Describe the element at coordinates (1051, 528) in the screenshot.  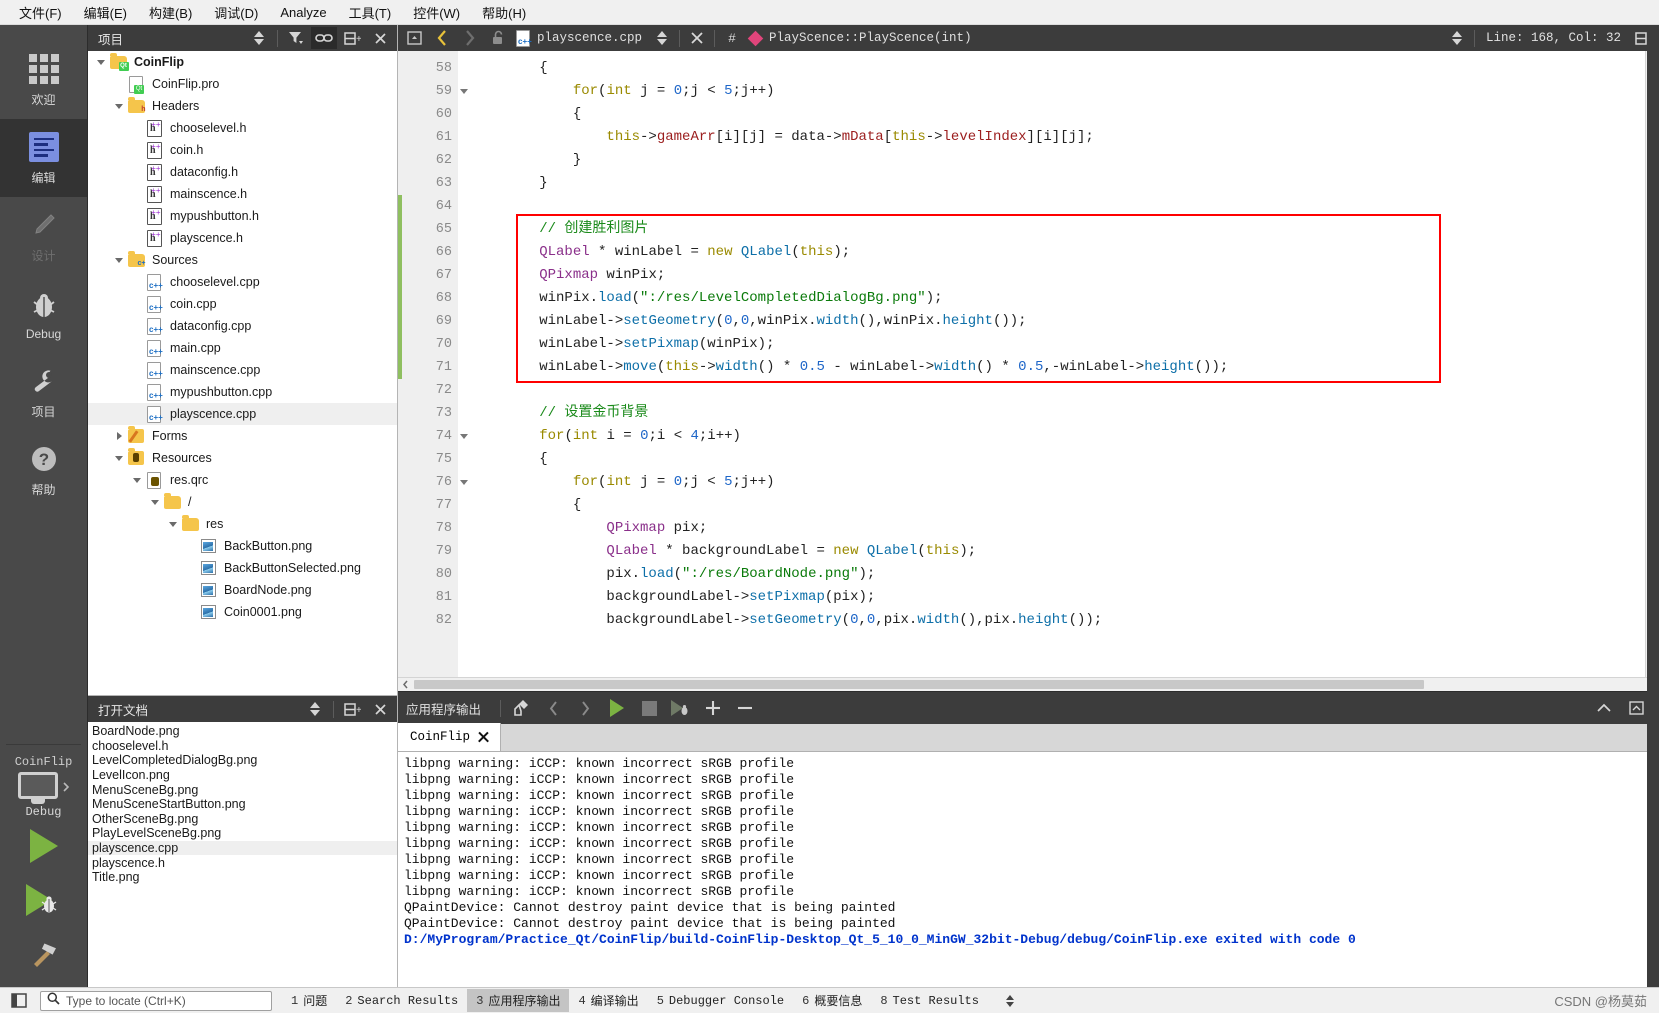
I see `code-line: QPixmap pix;` at that location.